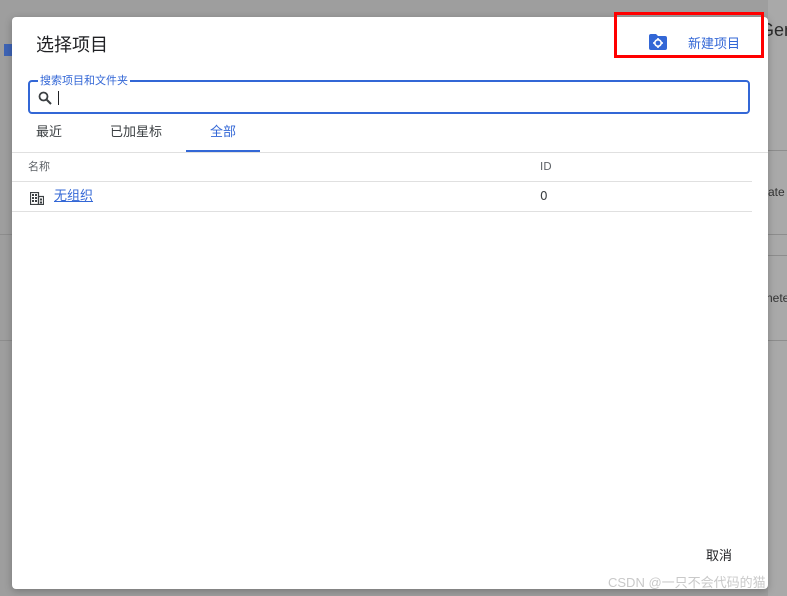 This screenshot has height=596, width=787. Describe the element at coordinates (776, 192) in the screenshot. I see `background-row-text: ate` at that location.